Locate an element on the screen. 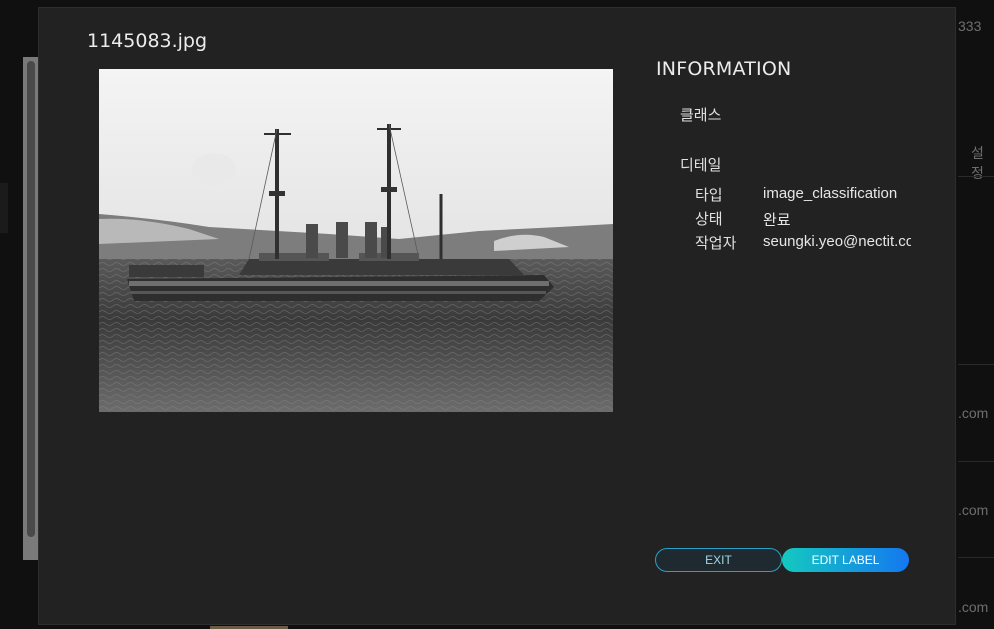 This screenshot has height=629, width=994. file-name-title: 1145083.jpg is located at coordinates (147, 41).